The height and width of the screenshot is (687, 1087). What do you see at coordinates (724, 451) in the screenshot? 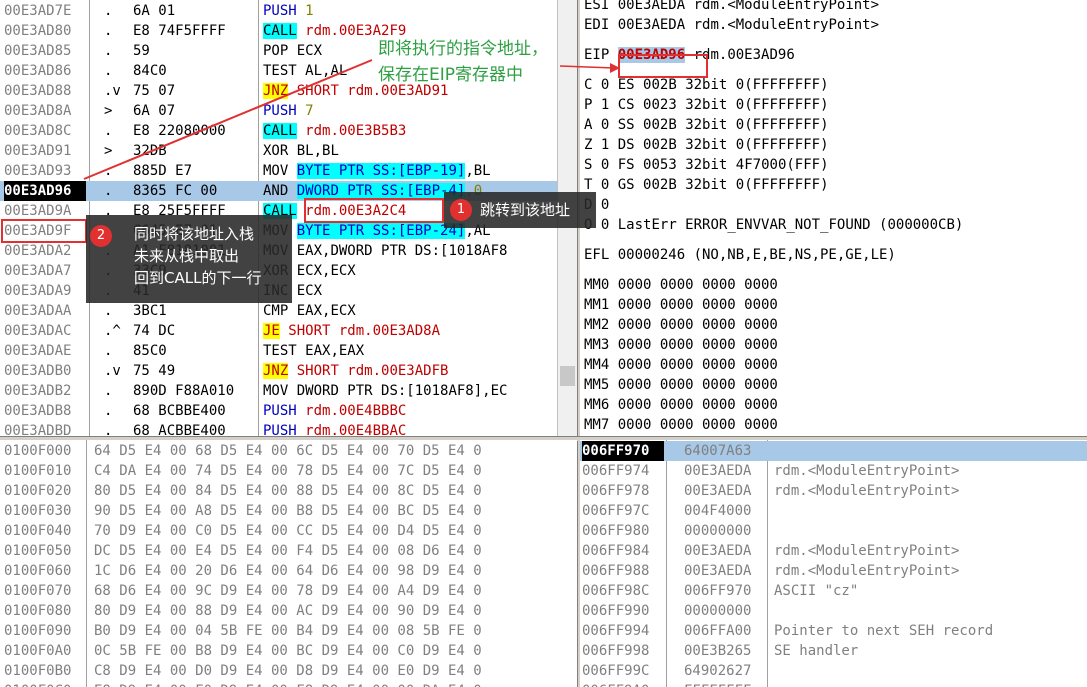
I see `stack-value: 64007A63` at bounding box center [724, 451].